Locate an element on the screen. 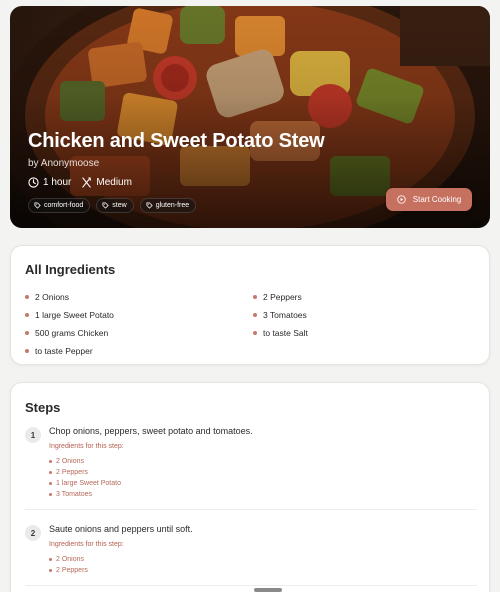 The width and height of the screenshot is (500, 592). difficulty-label: Medium is located at coordinates (114, 182).